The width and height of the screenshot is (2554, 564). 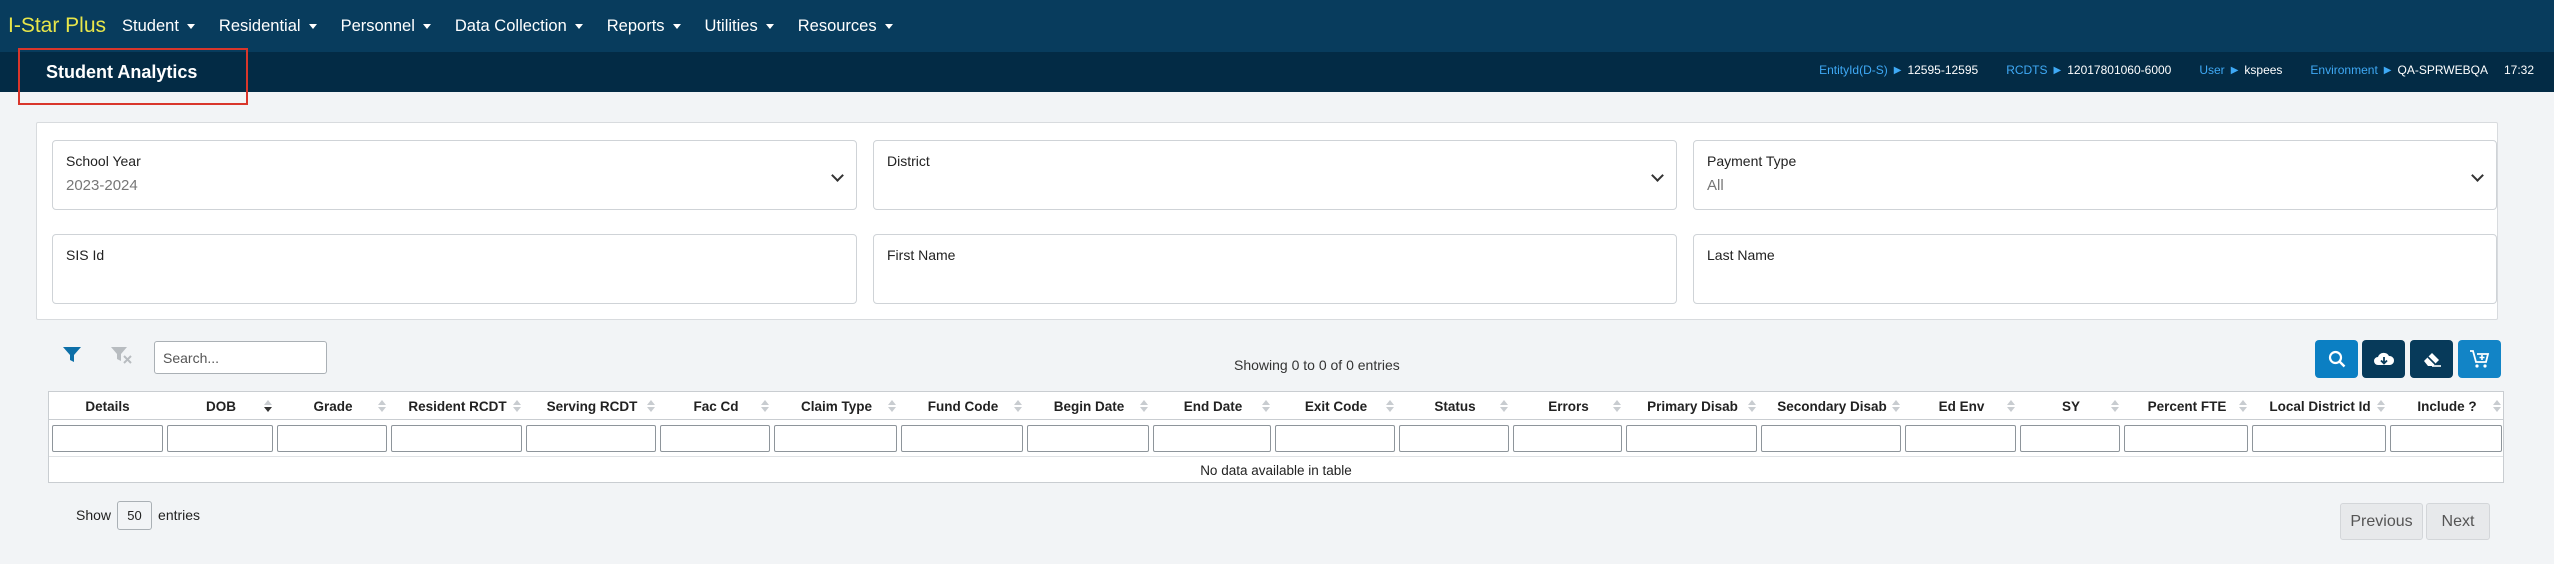 What do you see at coordinates (1089, 406) in the screenshot?
I see `column-header: Begin Date` at bounding box center [1089, 406].